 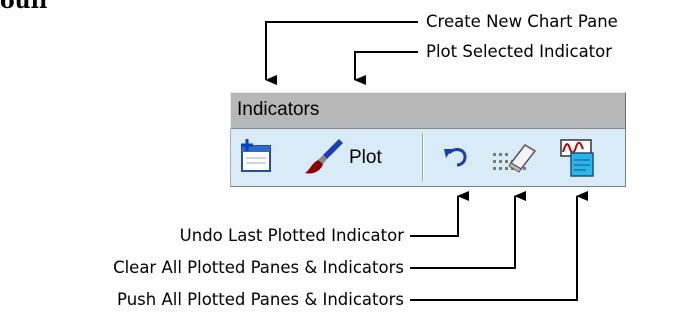 What do you see at coordinates (522, 21) in the screenshot?
I see `callout-create-new-pane: Create New Chart Pane` at bounding box center [522, 21].